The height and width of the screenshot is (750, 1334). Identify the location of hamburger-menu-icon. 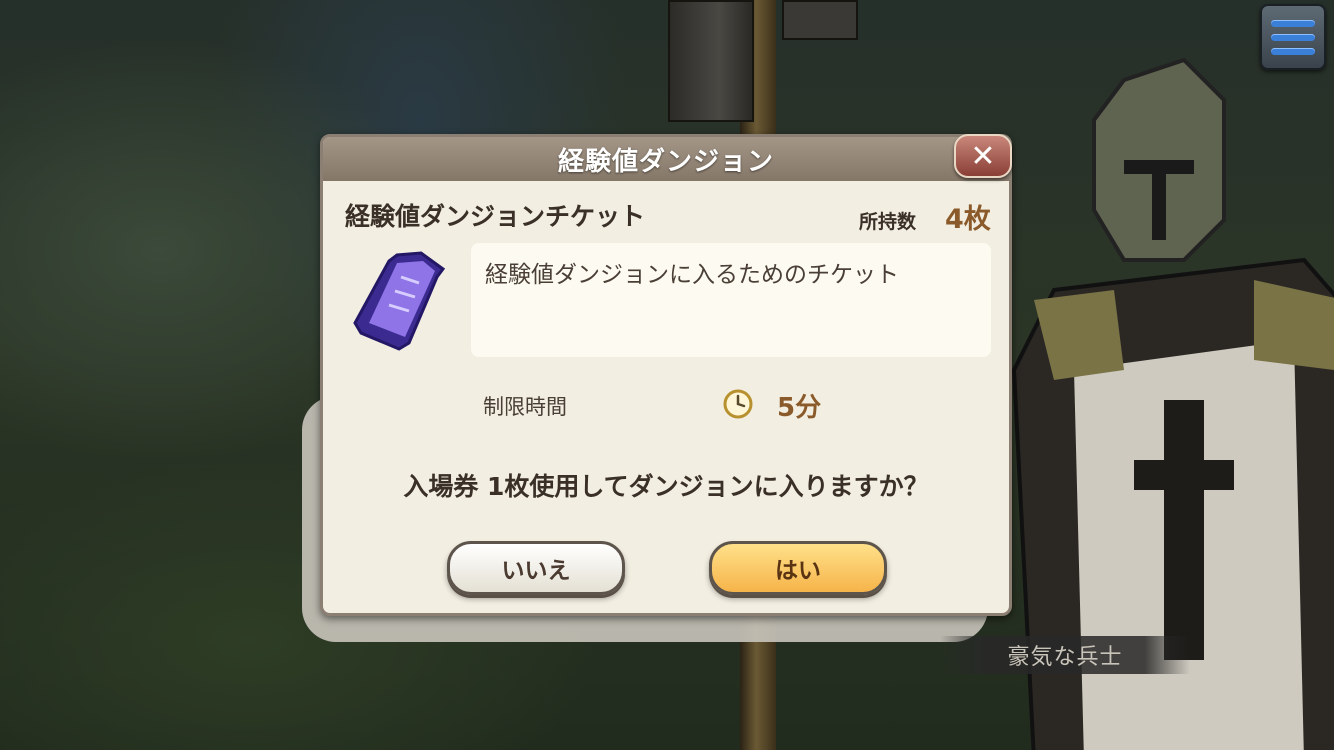
(1293, 37).